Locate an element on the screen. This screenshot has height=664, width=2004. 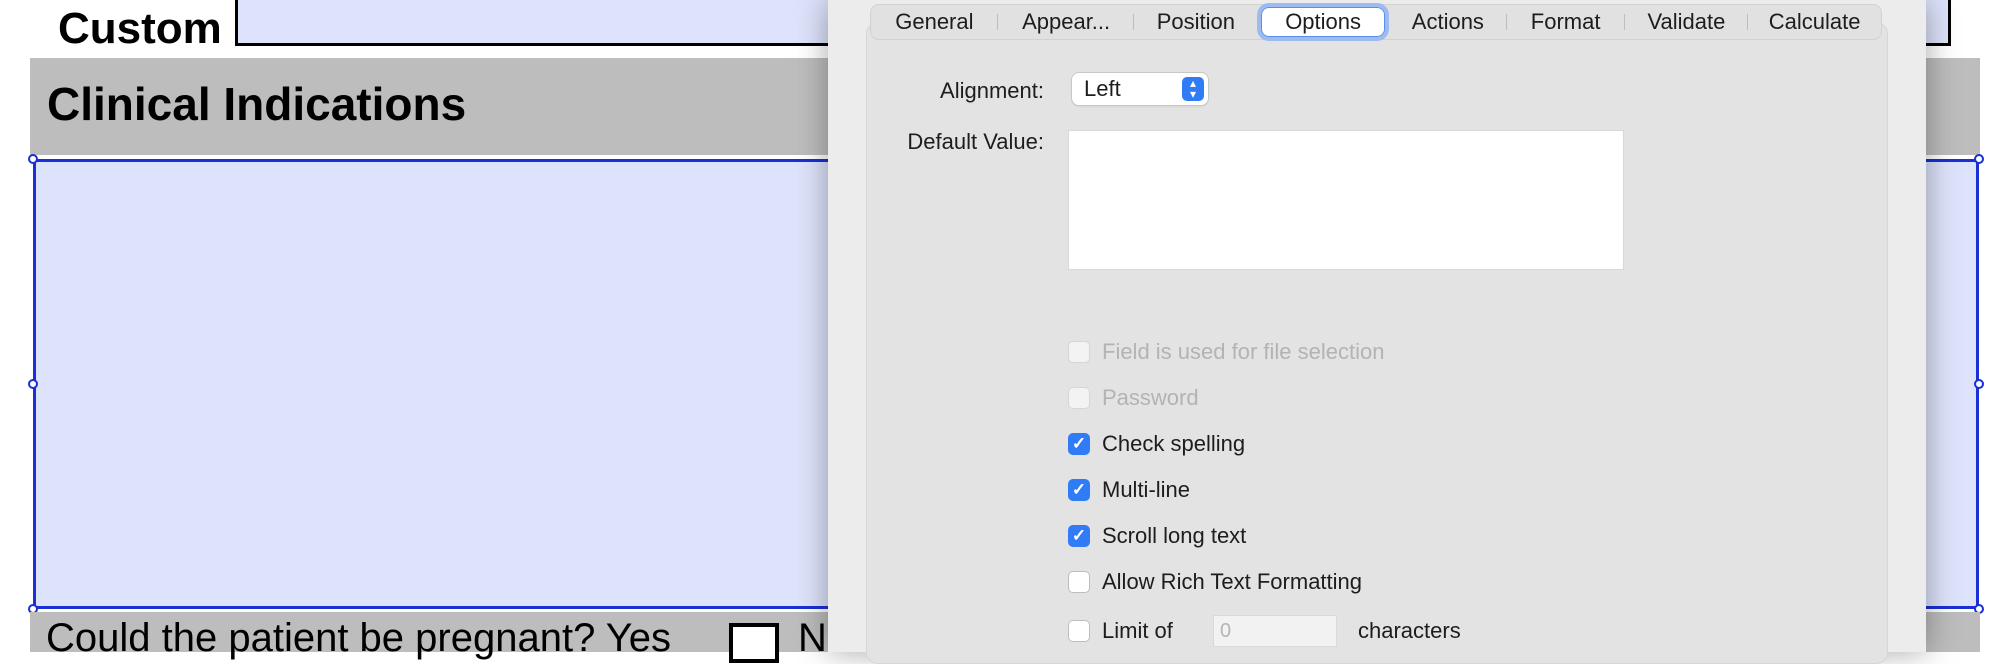
tab-format: Format is located at coordinates (1566, 22).